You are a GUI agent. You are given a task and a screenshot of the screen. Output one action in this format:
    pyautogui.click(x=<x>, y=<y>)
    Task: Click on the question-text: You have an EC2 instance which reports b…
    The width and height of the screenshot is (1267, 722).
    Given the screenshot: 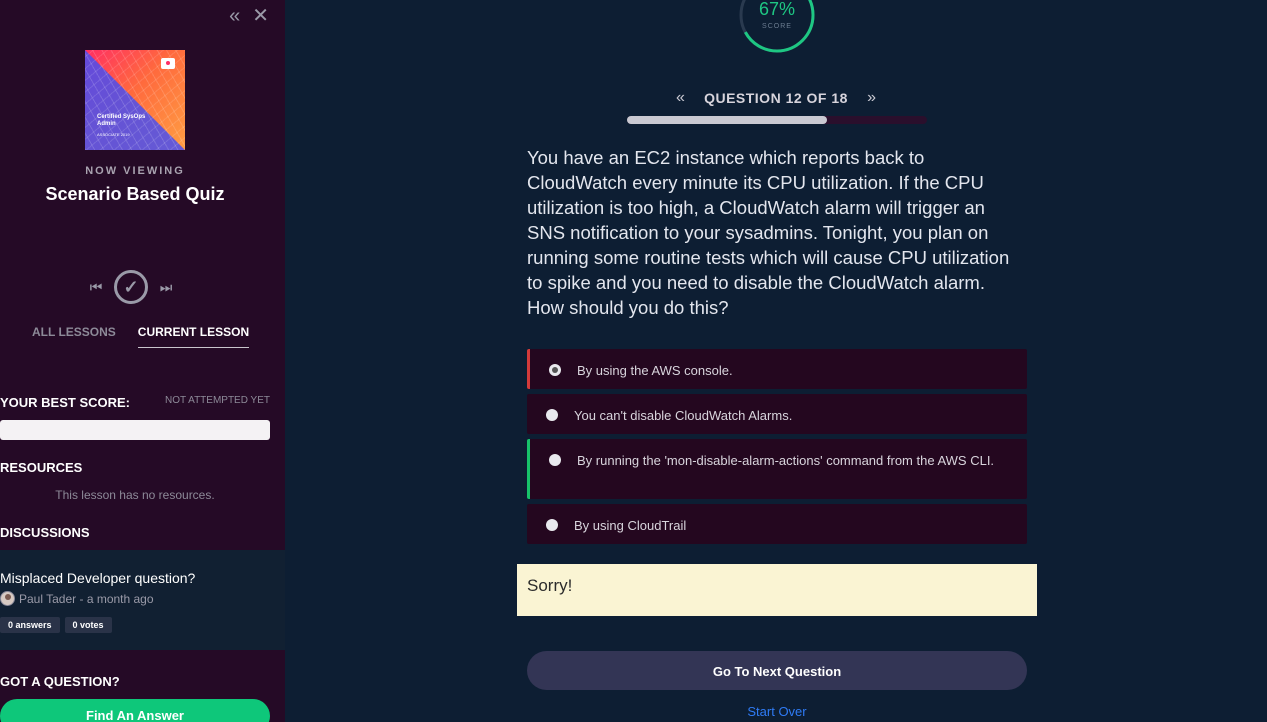 What is the action you would take?
    pyautogui.click(x=768, y=232)
    